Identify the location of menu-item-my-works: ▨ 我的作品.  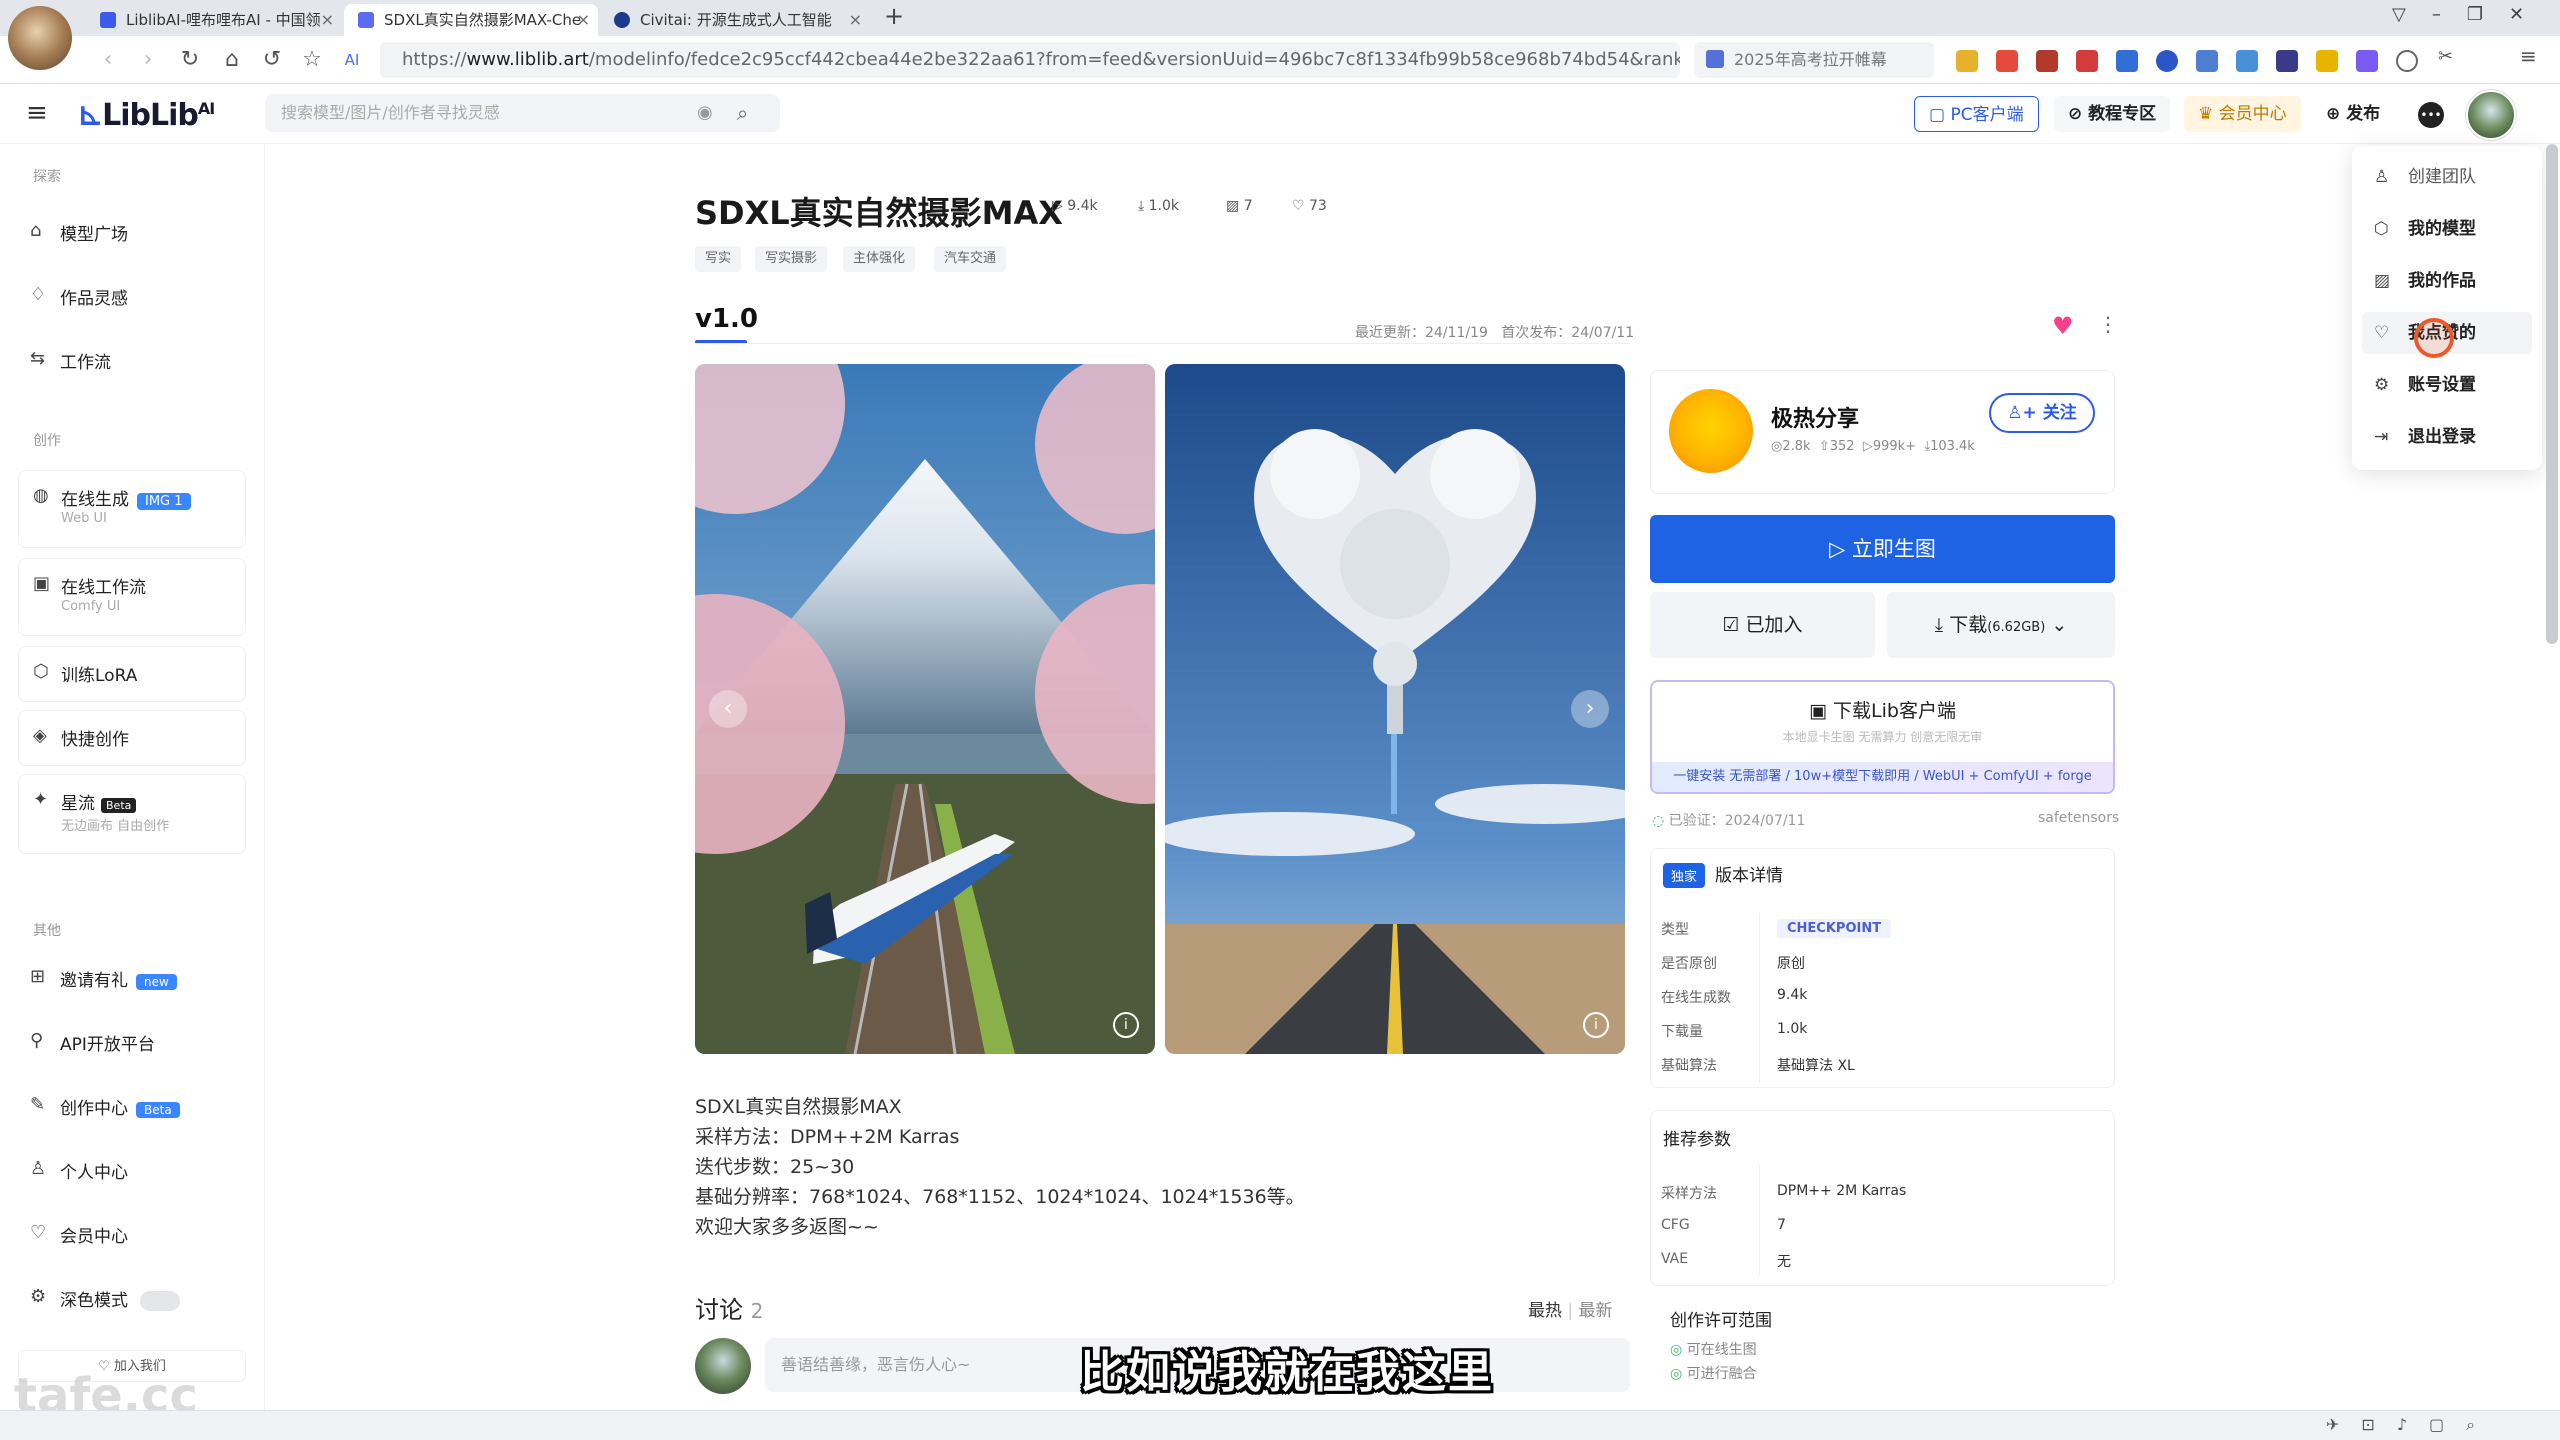
(2447, 281).